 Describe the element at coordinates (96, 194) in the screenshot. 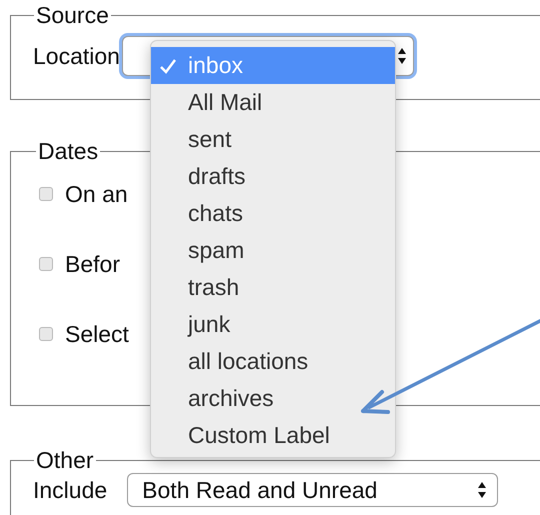

I see `checkbox-label: On an` at that location.